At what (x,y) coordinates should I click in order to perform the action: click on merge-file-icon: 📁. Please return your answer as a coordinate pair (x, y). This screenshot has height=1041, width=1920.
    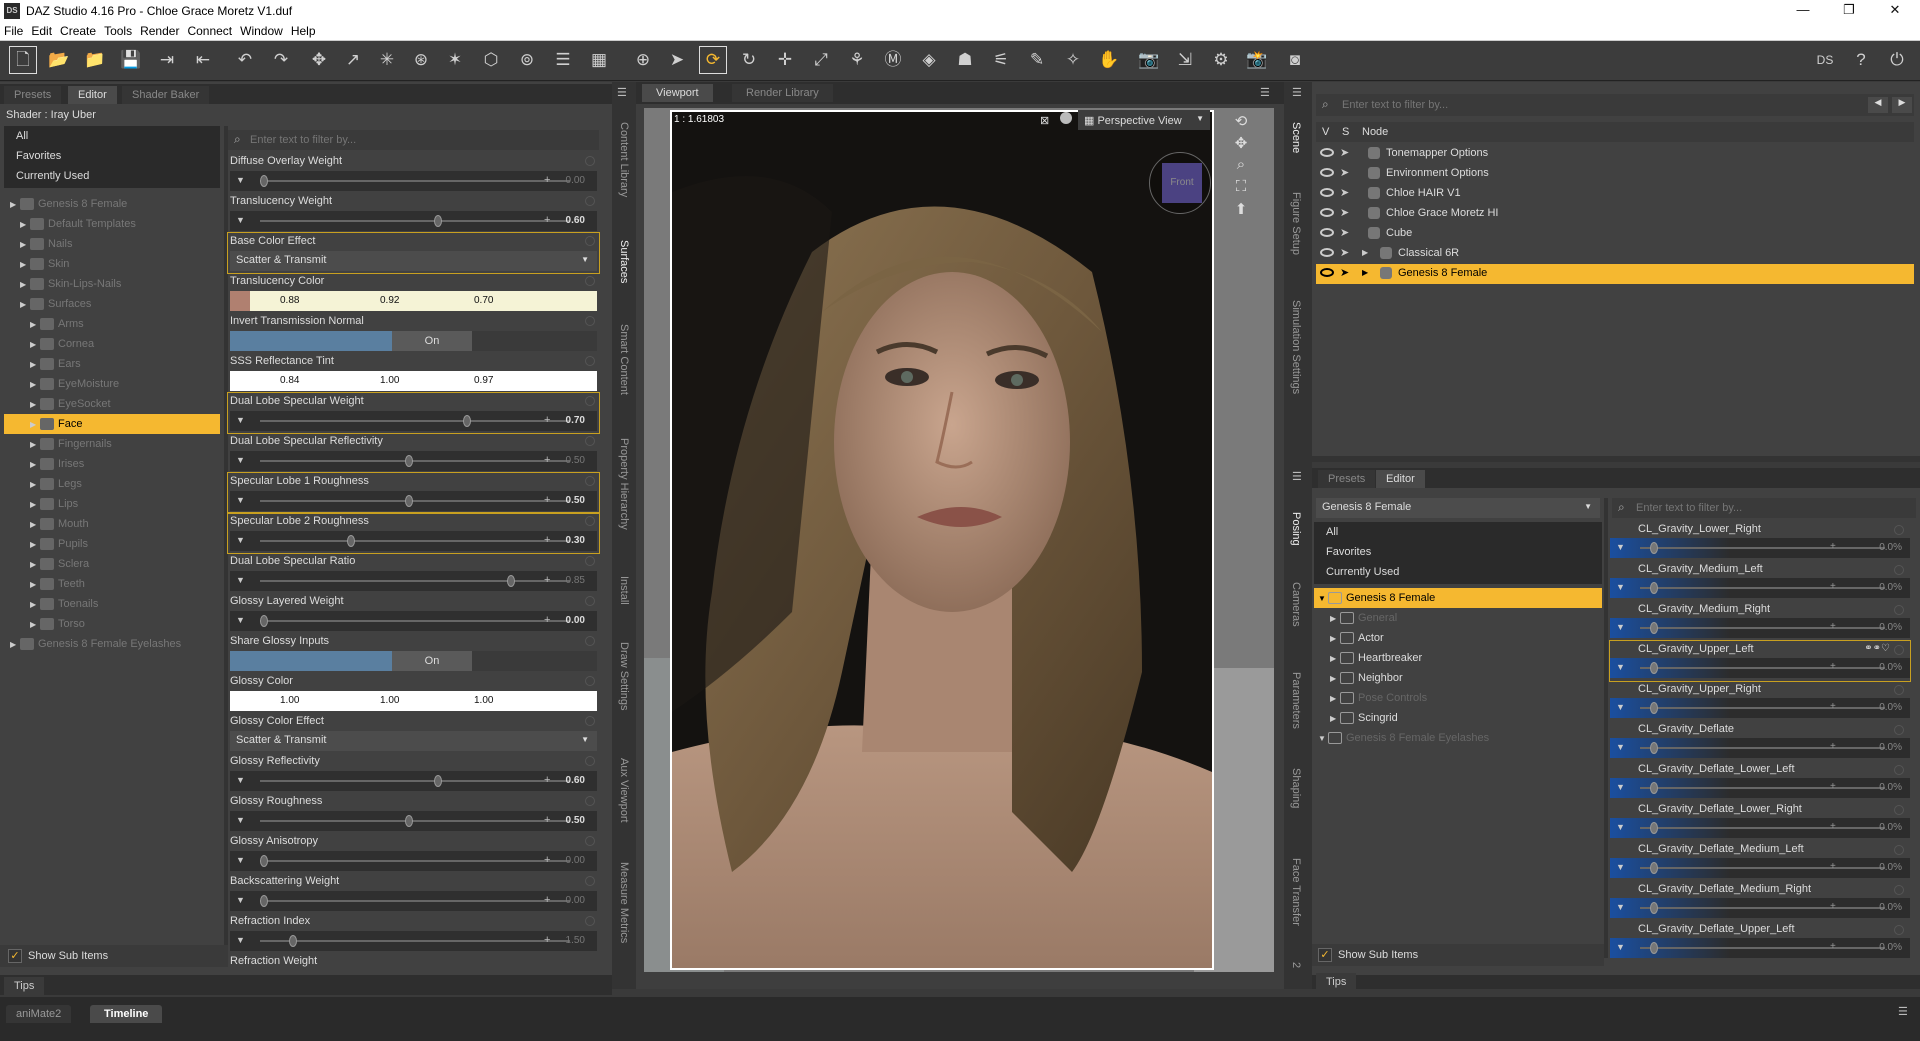
    Looking at the image, I should click on (95, 60).